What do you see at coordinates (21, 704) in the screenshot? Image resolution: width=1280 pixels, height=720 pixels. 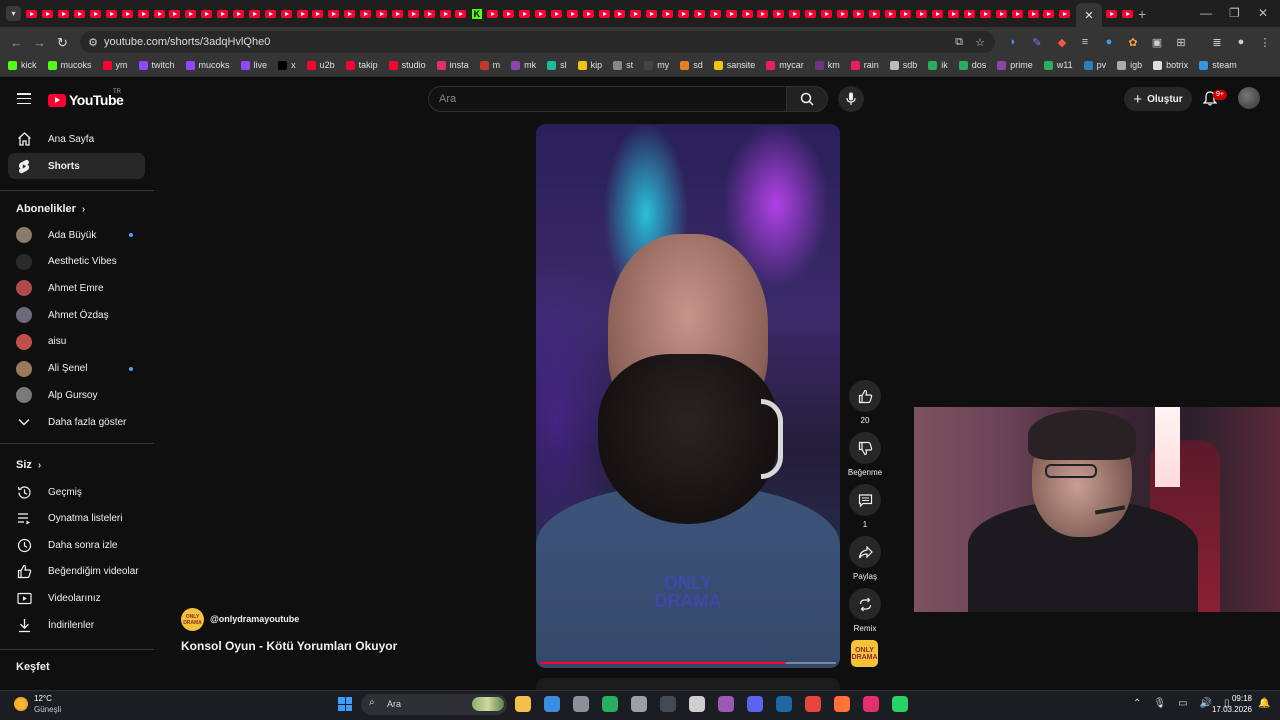 I see `weather-sun-icon` at bounding box center [21, 704].